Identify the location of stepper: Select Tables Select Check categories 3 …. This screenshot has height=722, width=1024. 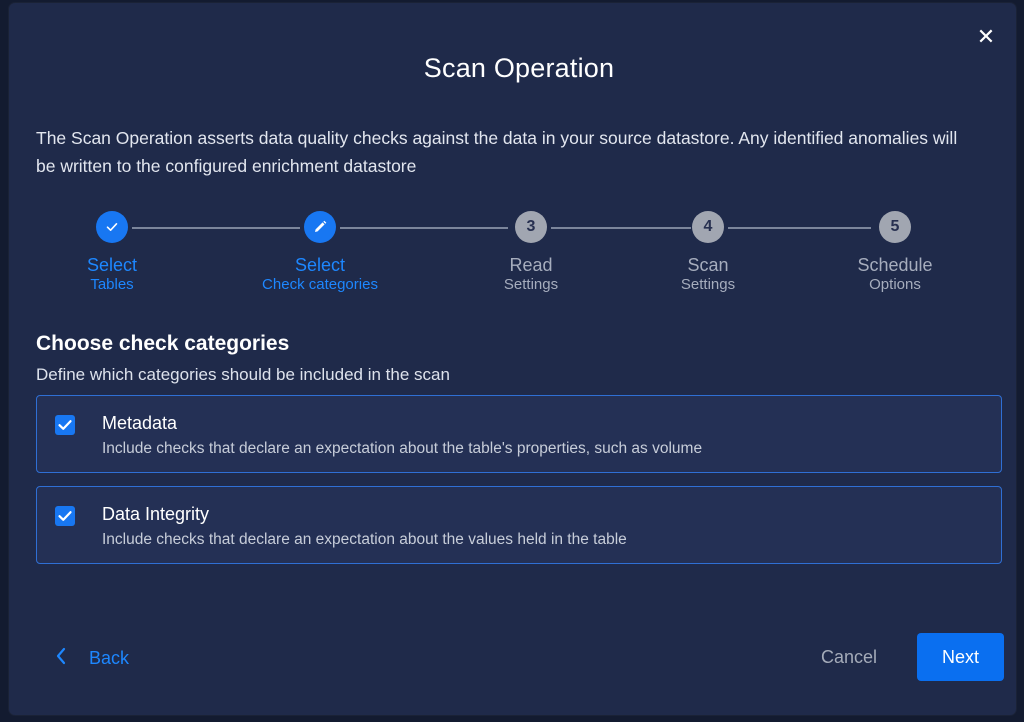
(516, 258).